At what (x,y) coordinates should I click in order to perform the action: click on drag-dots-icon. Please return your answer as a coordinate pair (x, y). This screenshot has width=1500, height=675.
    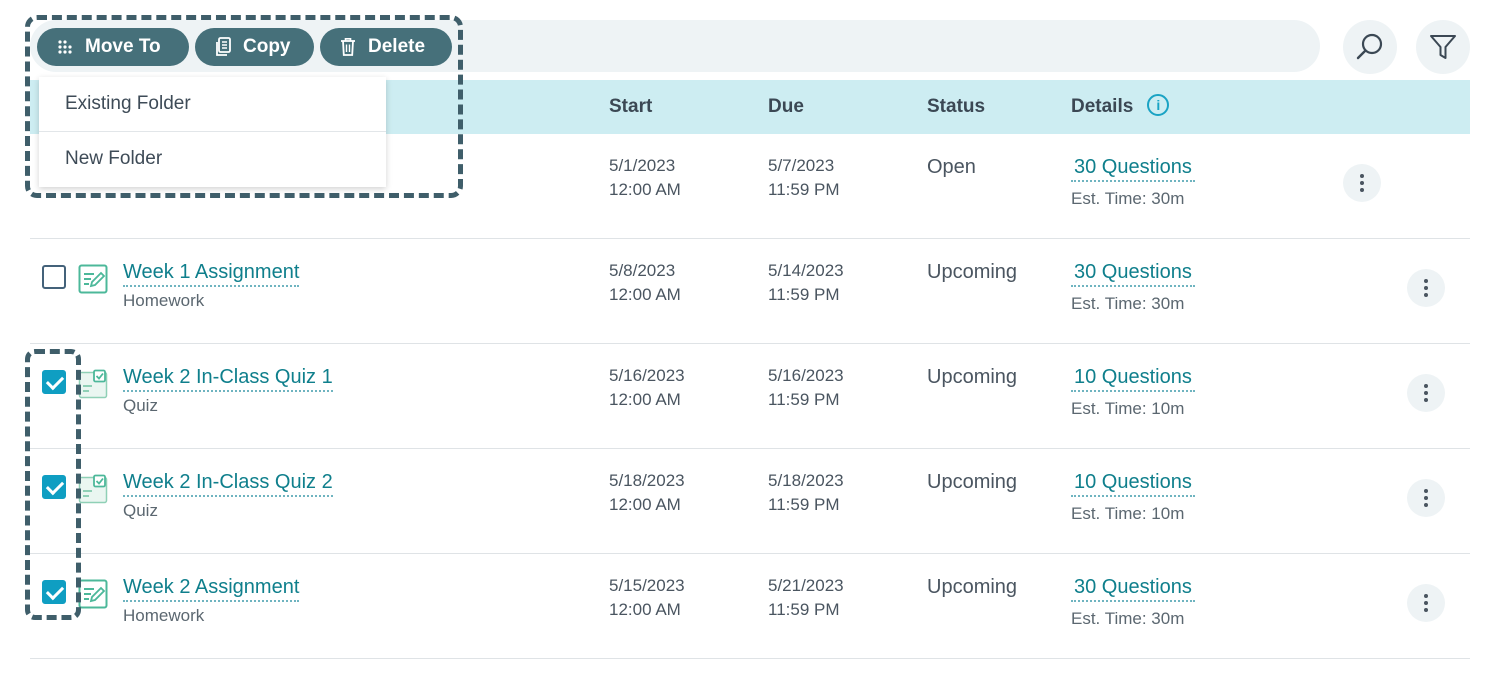
    Looking at the image, I should click on (65, 47).